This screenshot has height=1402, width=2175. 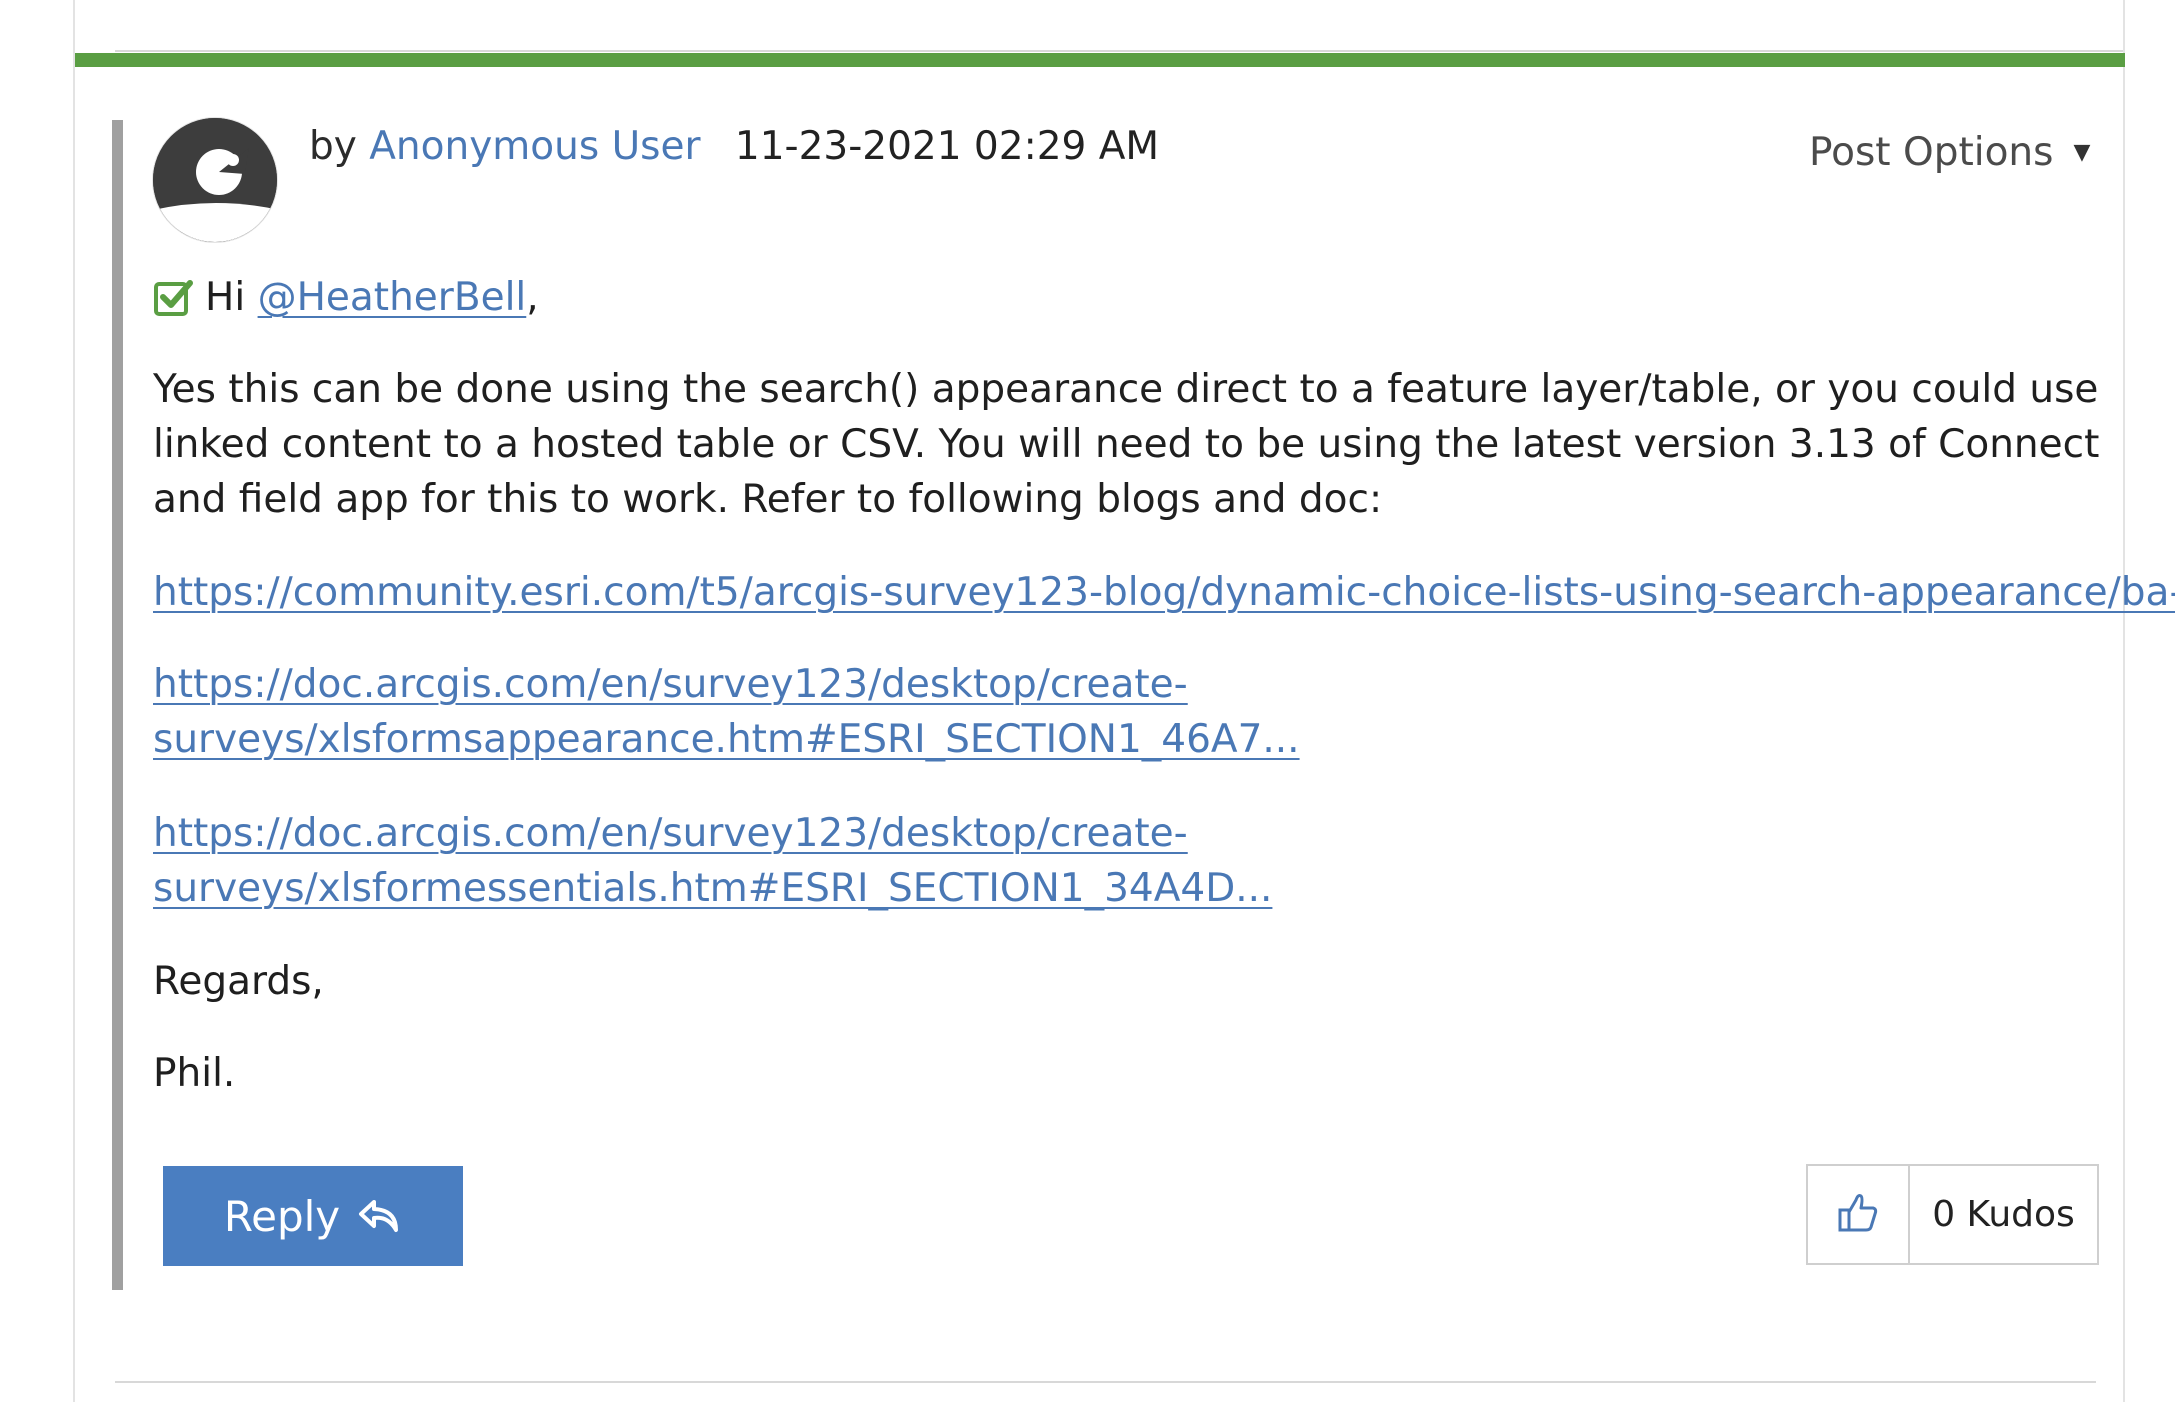 I want to click on thumbs-up-icon, so click(x=1858, y=1215).